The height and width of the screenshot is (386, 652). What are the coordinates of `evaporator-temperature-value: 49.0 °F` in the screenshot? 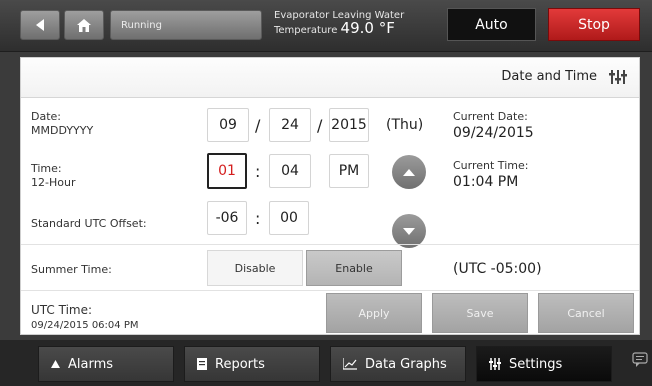 It's located at (367, 28).